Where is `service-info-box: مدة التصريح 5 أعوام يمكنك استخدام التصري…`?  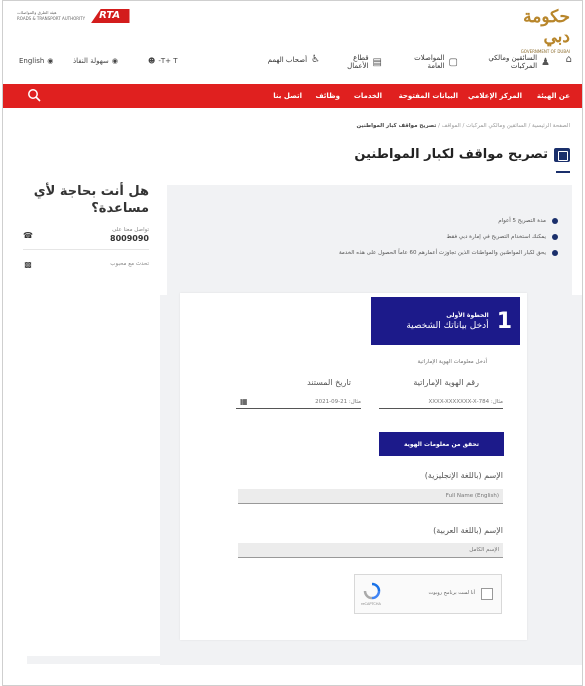
service-info-box: مدة التصريح 5 أعوام يمكنك استخدام التصري… is located at coordinates (369, 241).